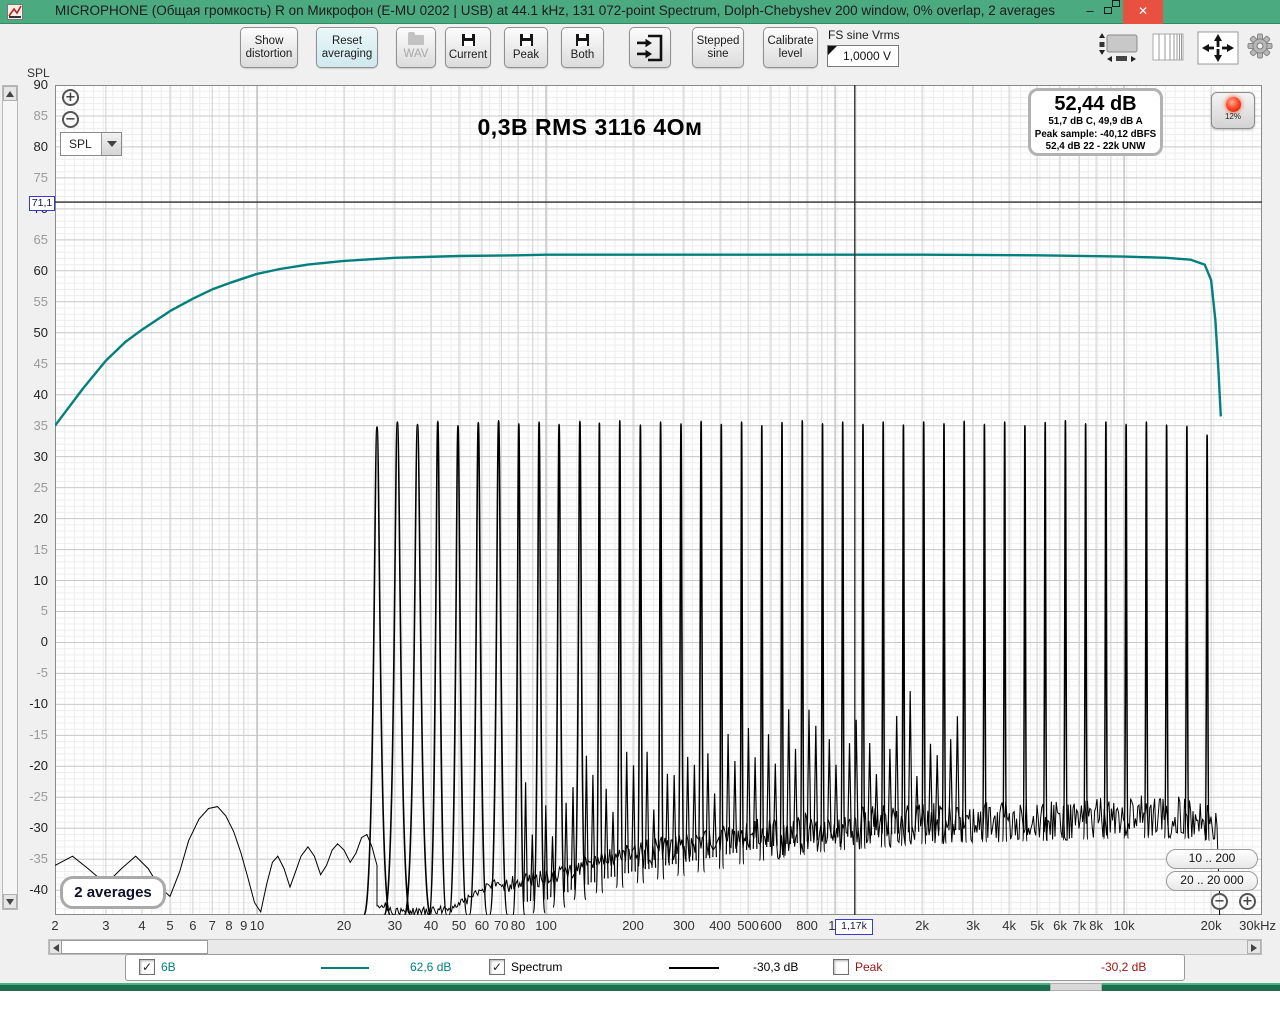  What do you see at coordinates (229, 925) in the screenshot?
I see `x-tick-label: 8` at bounding box center [229, 925].